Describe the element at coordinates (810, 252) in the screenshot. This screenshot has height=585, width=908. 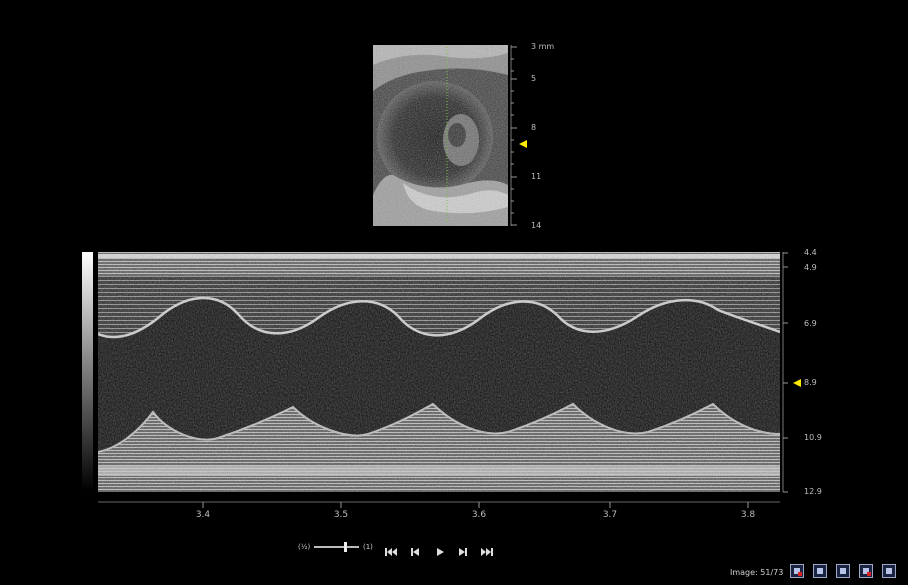
I see `mmode-depth-label: 4.4` at that location.